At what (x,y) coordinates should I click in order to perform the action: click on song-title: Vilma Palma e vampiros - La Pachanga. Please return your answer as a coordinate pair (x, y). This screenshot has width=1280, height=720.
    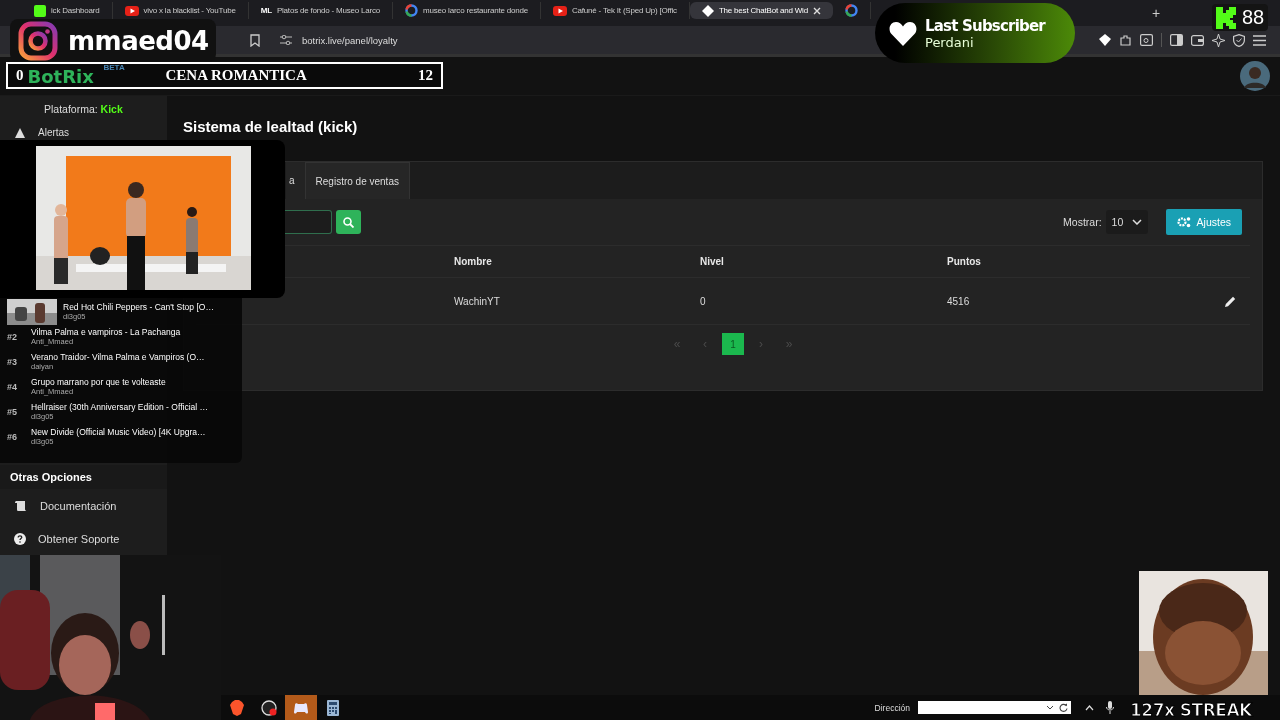
    Looking at the image, I should click on (106, 332).